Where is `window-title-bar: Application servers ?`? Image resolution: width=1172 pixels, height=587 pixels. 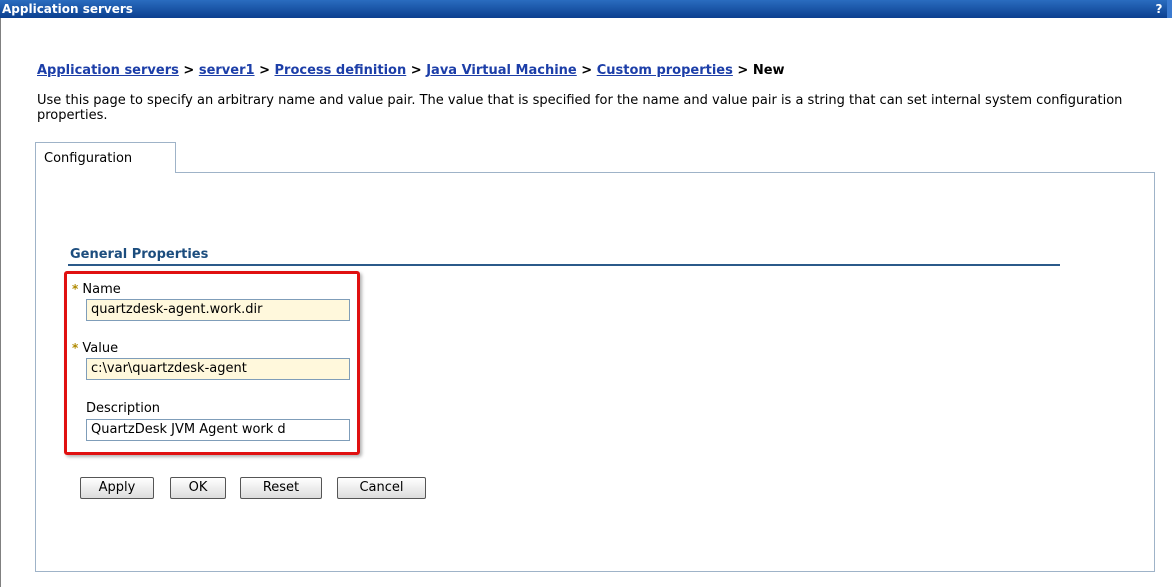
window-title-bar: Application servers ? is located at coordinates (586, 9).